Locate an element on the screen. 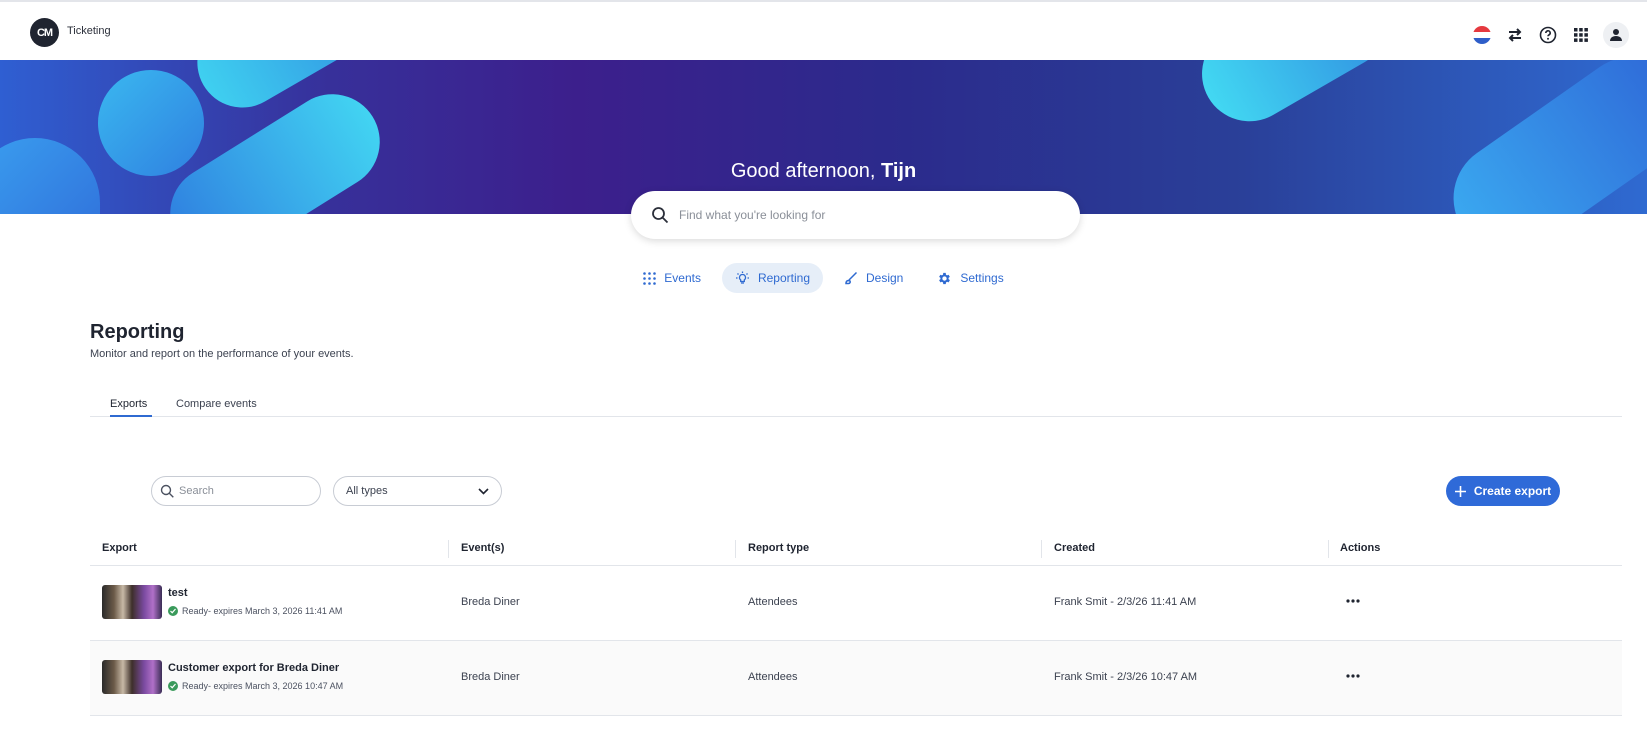 The height and width of the screenshot is (729, 1647). switch-icon is located at coordinates (1515, 35).